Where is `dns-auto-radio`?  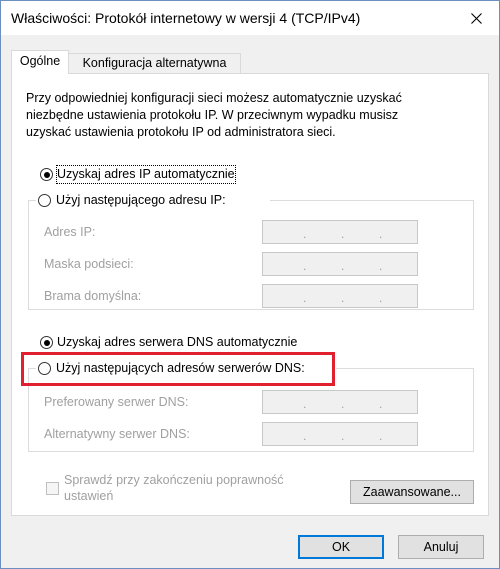
dns-auto-radio is located at coordinates (46, 342).